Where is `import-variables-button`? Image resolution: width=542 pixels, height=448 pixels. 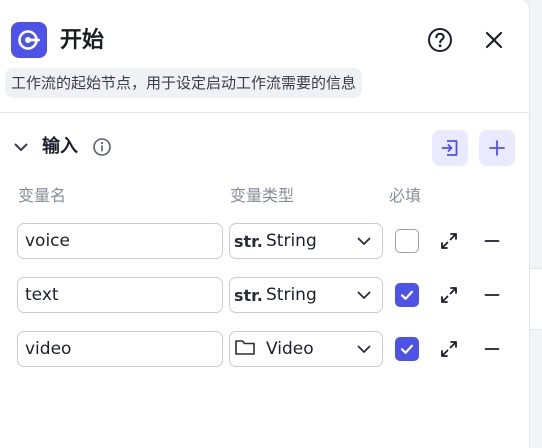
import-variables-button is located at coordinates (450, 148).